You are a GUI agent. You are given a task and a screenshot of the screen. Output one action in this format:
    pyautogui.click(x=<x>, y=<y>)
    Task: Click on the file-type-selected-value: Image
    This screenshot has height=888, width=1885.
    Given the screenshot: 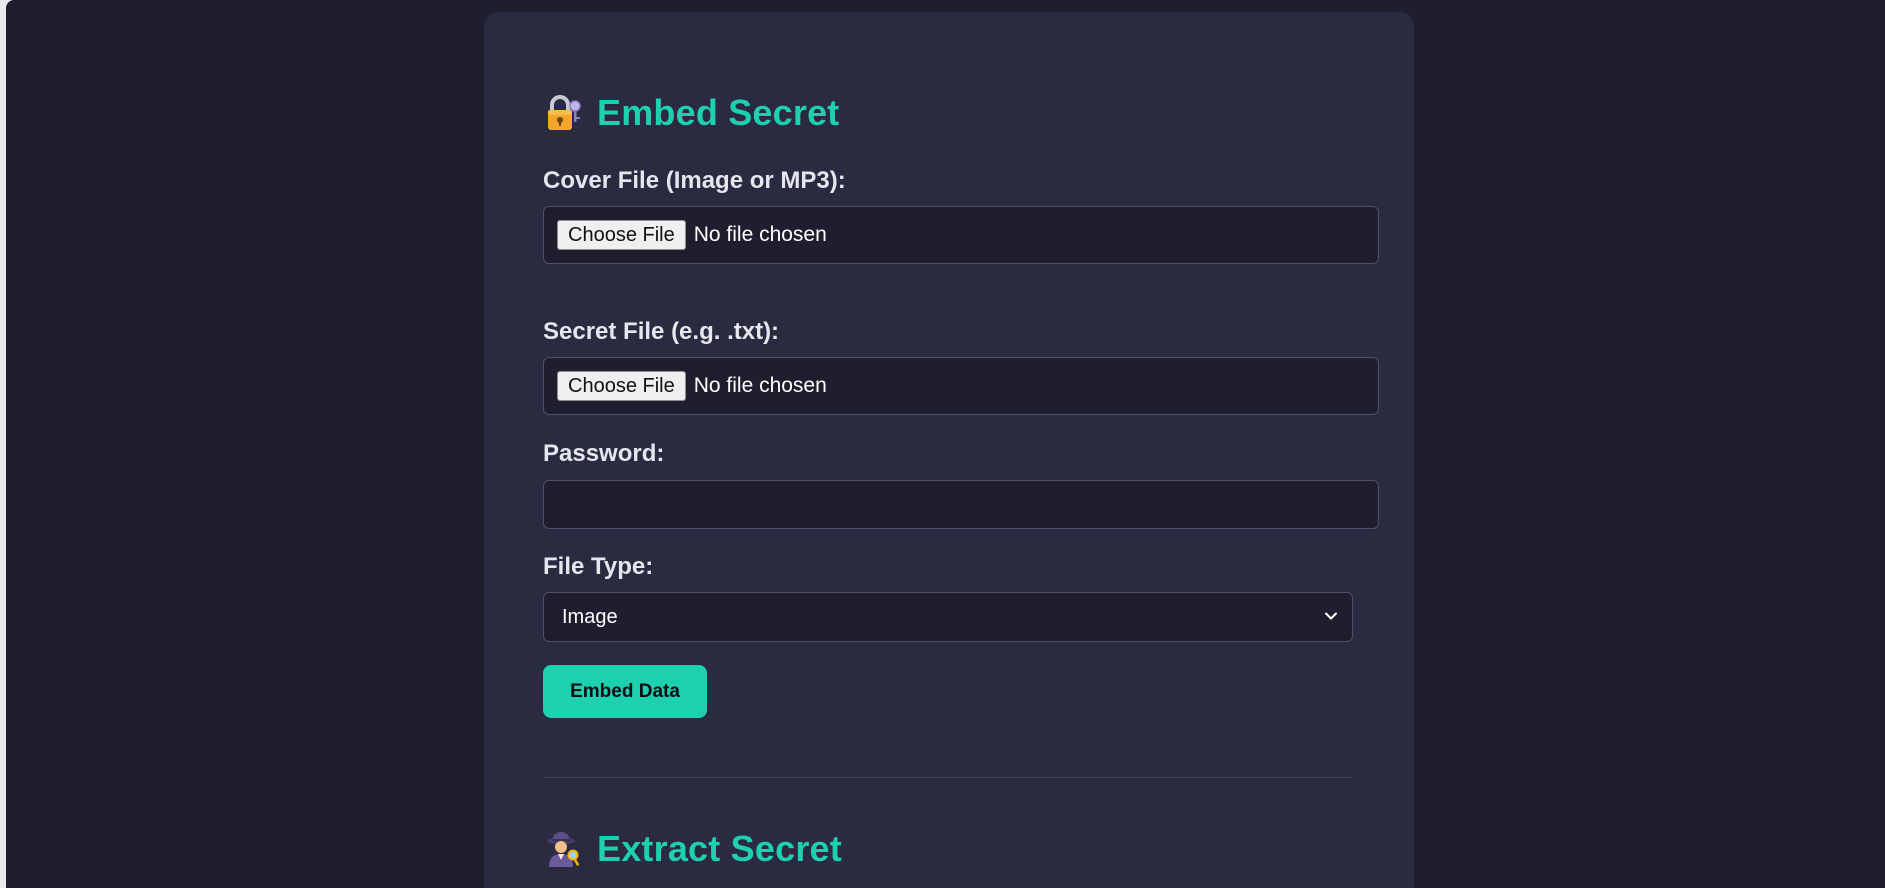 What is the action you would take?
    pyautogui.click(x=590, y=616)
    